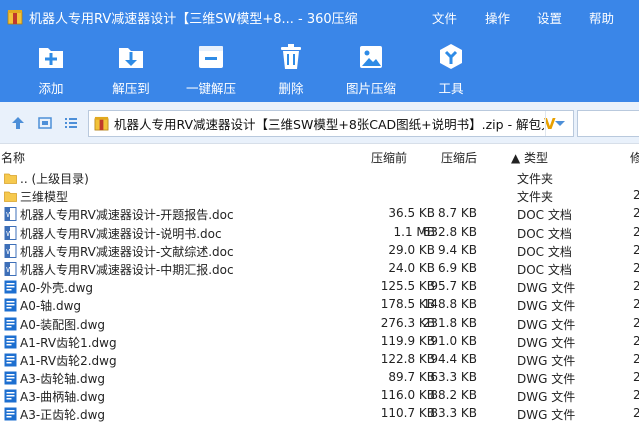 The width and height of the screenshot is (639, 422). Describe the element at coordinates (291, 68) in the screenshot. I see `delete-button: 删除` at that location.